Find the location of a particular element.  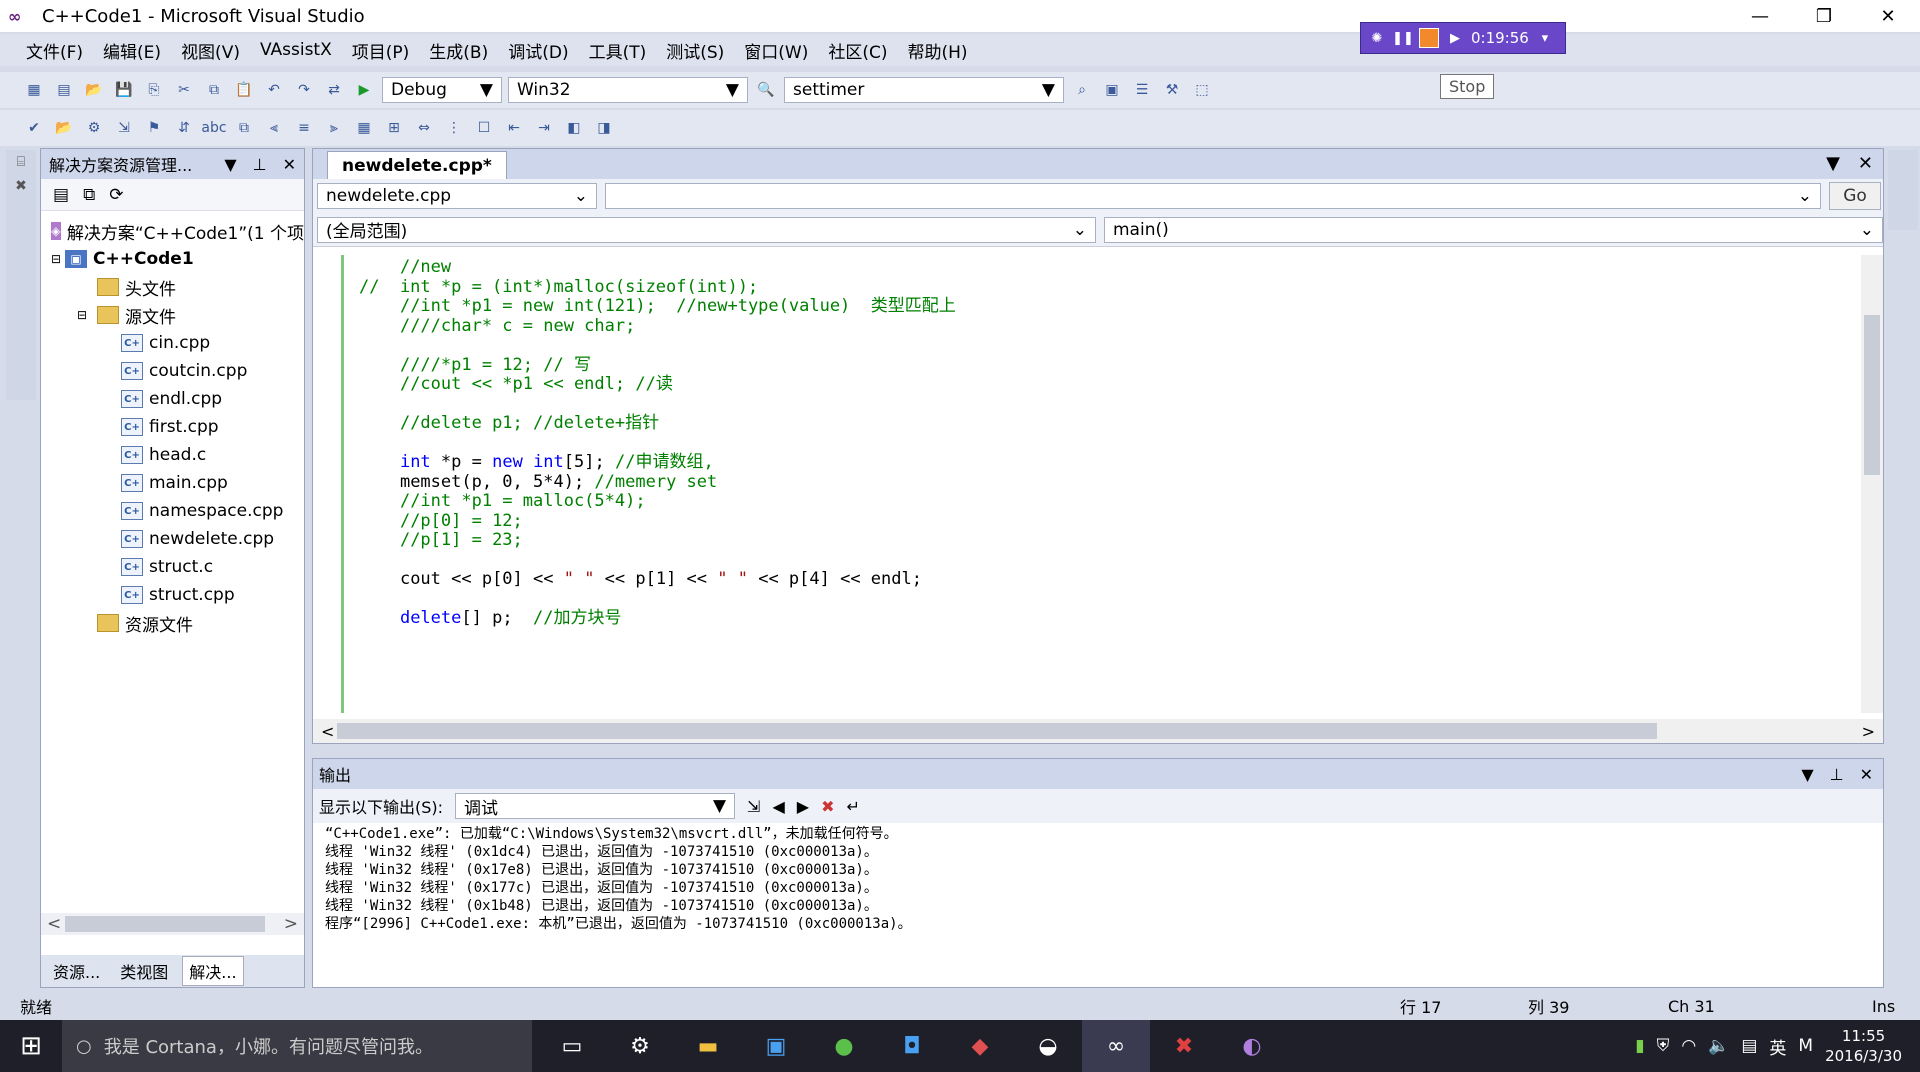

tree-file: C+ endl.cpp is located at coordinates (172, 399).